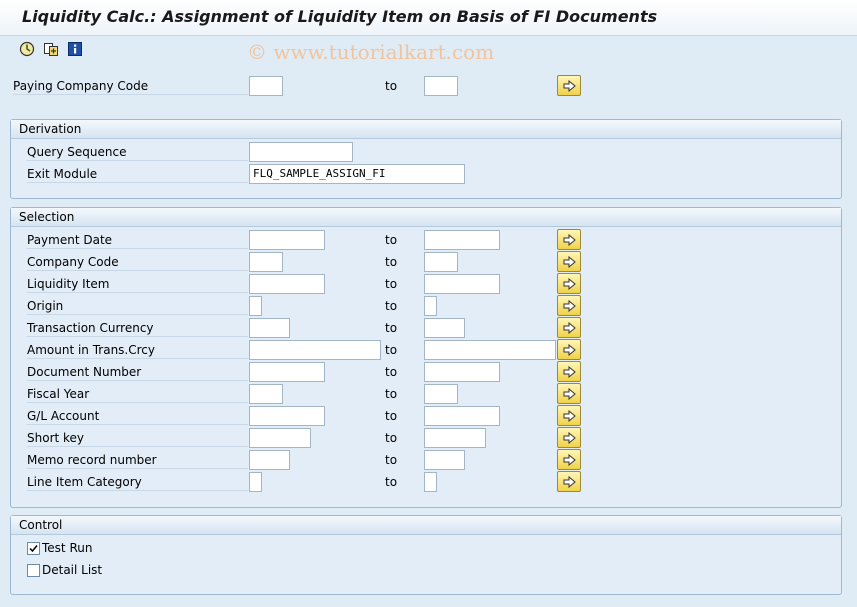  Describe the element at coordinates (269, 328) in the screenshot. I see `transaction-currency-from-field` at that location.